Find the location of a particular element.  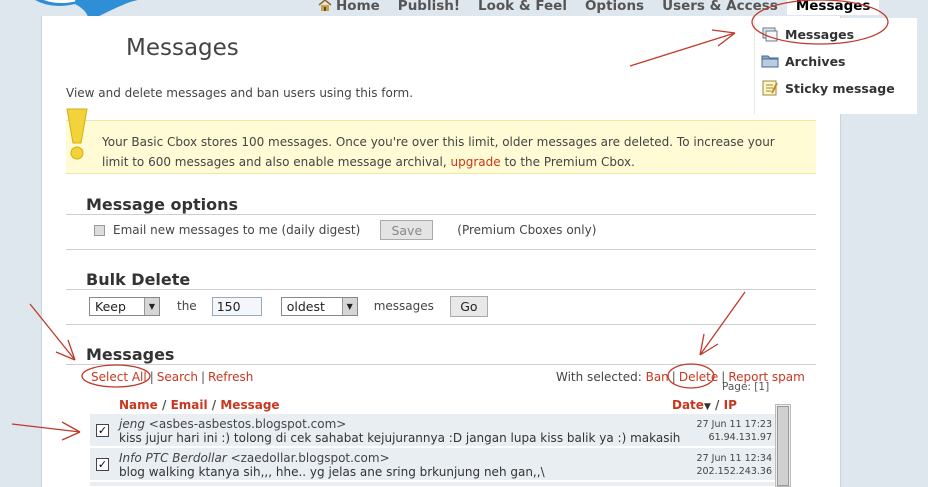

note-icon is located at coordinates (770, 88).